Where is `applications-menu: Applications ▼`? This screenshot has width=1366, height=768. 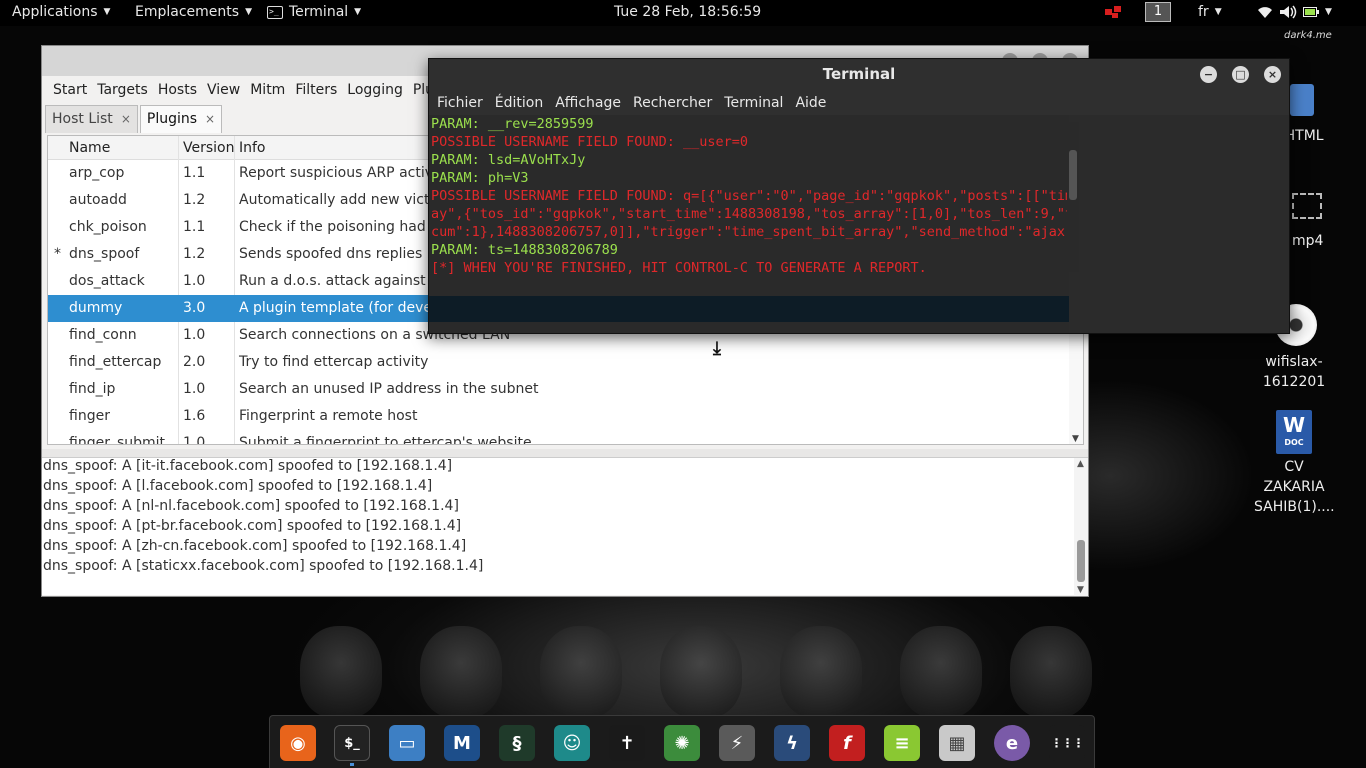
applications-menu: Applications ▼ is located at coordinates (61, 12).